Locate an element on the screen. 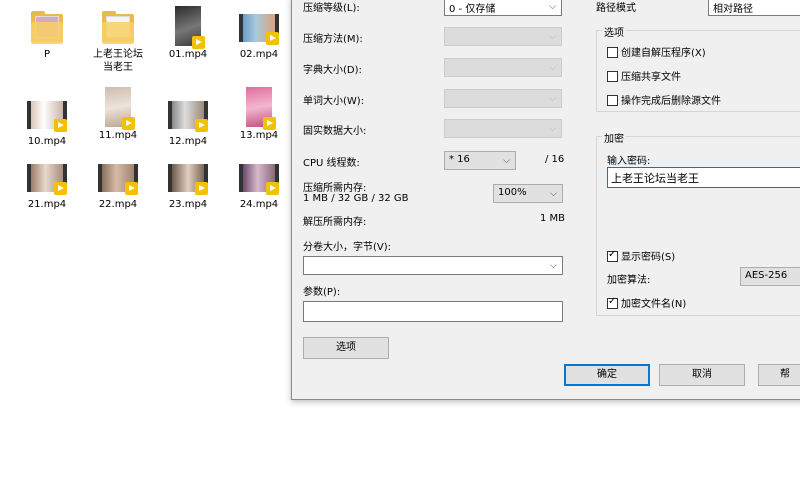  compression-method-label: 压缩方法(M): is located at coordinates (333, 39).